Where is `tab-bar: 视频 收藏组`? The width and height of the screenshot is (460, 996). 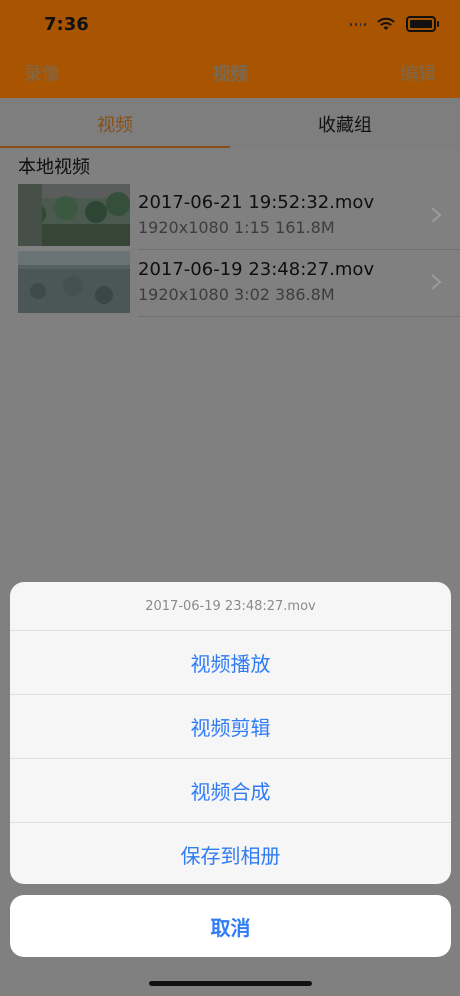 tab-bar: 视频 收藏组 is located at coordinates (230, 124).